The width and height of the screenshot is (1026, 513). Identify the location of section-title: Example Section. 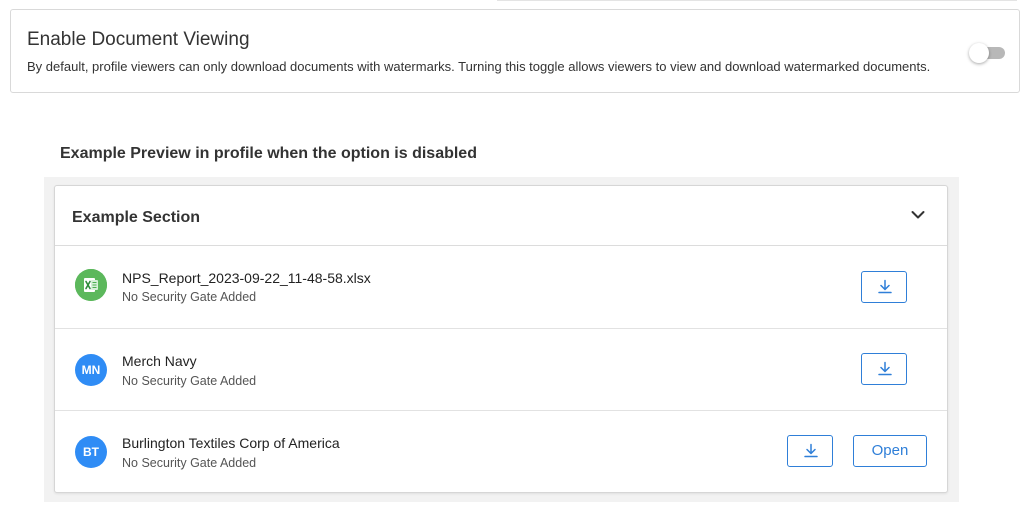
(136, 217).